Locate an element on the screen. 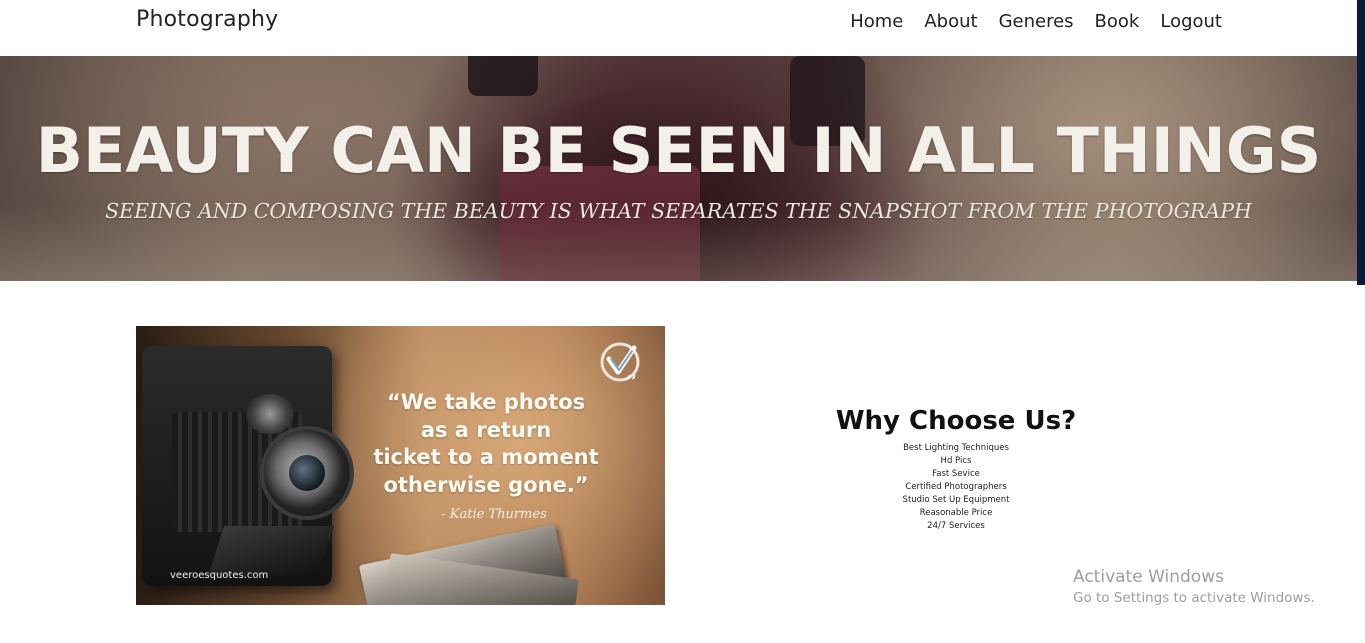 The width and height of the screenshot is (1365, 643). list-item: Hd Pics is located at coordinates (956, 461).